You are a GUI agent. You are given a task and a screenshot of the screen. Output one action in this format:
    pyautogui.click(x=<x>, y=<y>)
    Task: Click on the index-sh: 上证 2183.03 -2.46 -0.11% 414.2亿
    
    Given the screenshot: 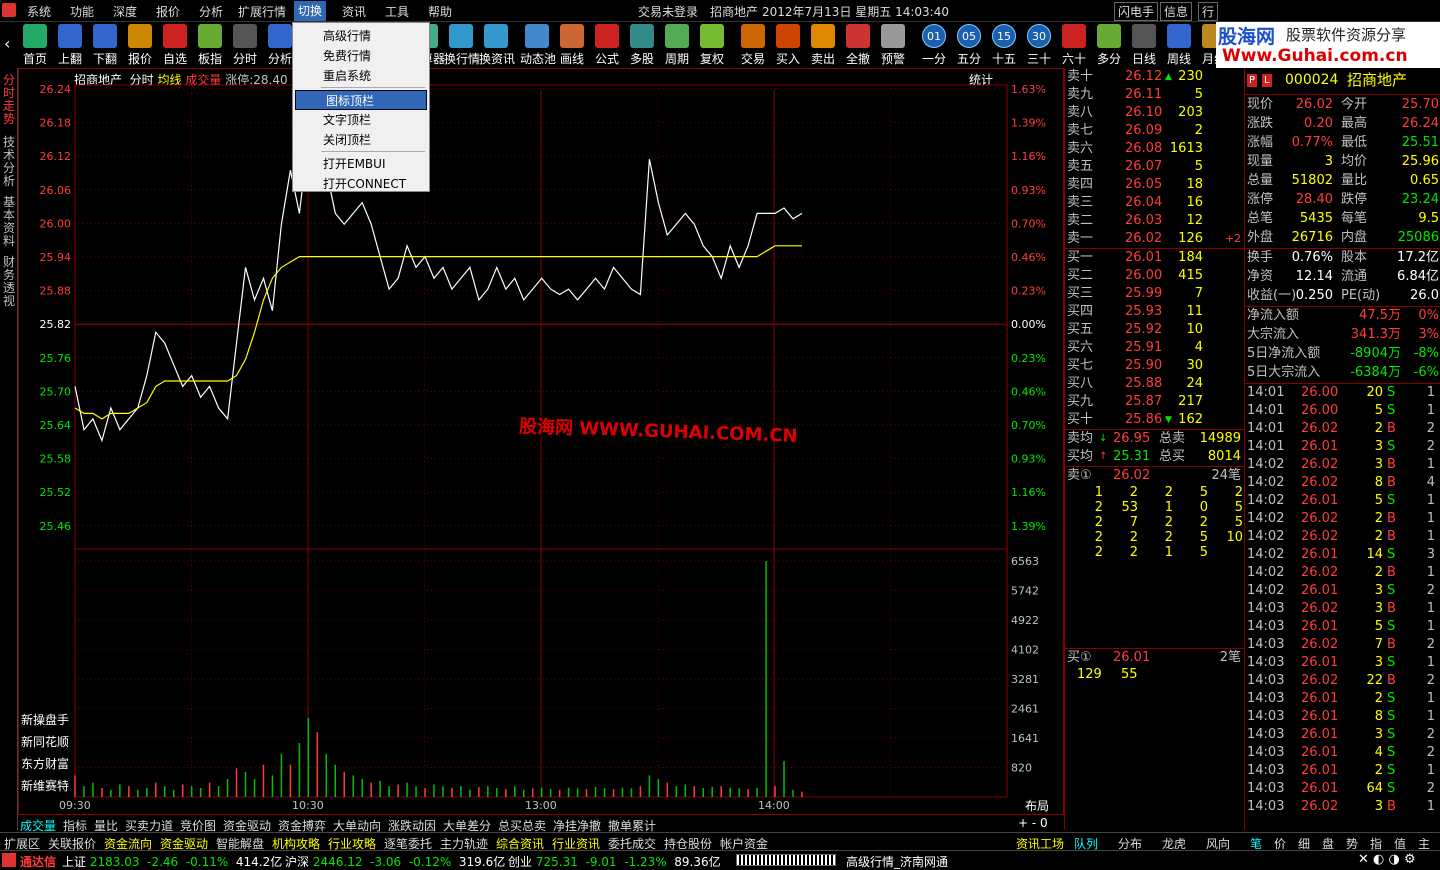 What is the action you would take?
    pyautogui.click(x=172, y=861)
    